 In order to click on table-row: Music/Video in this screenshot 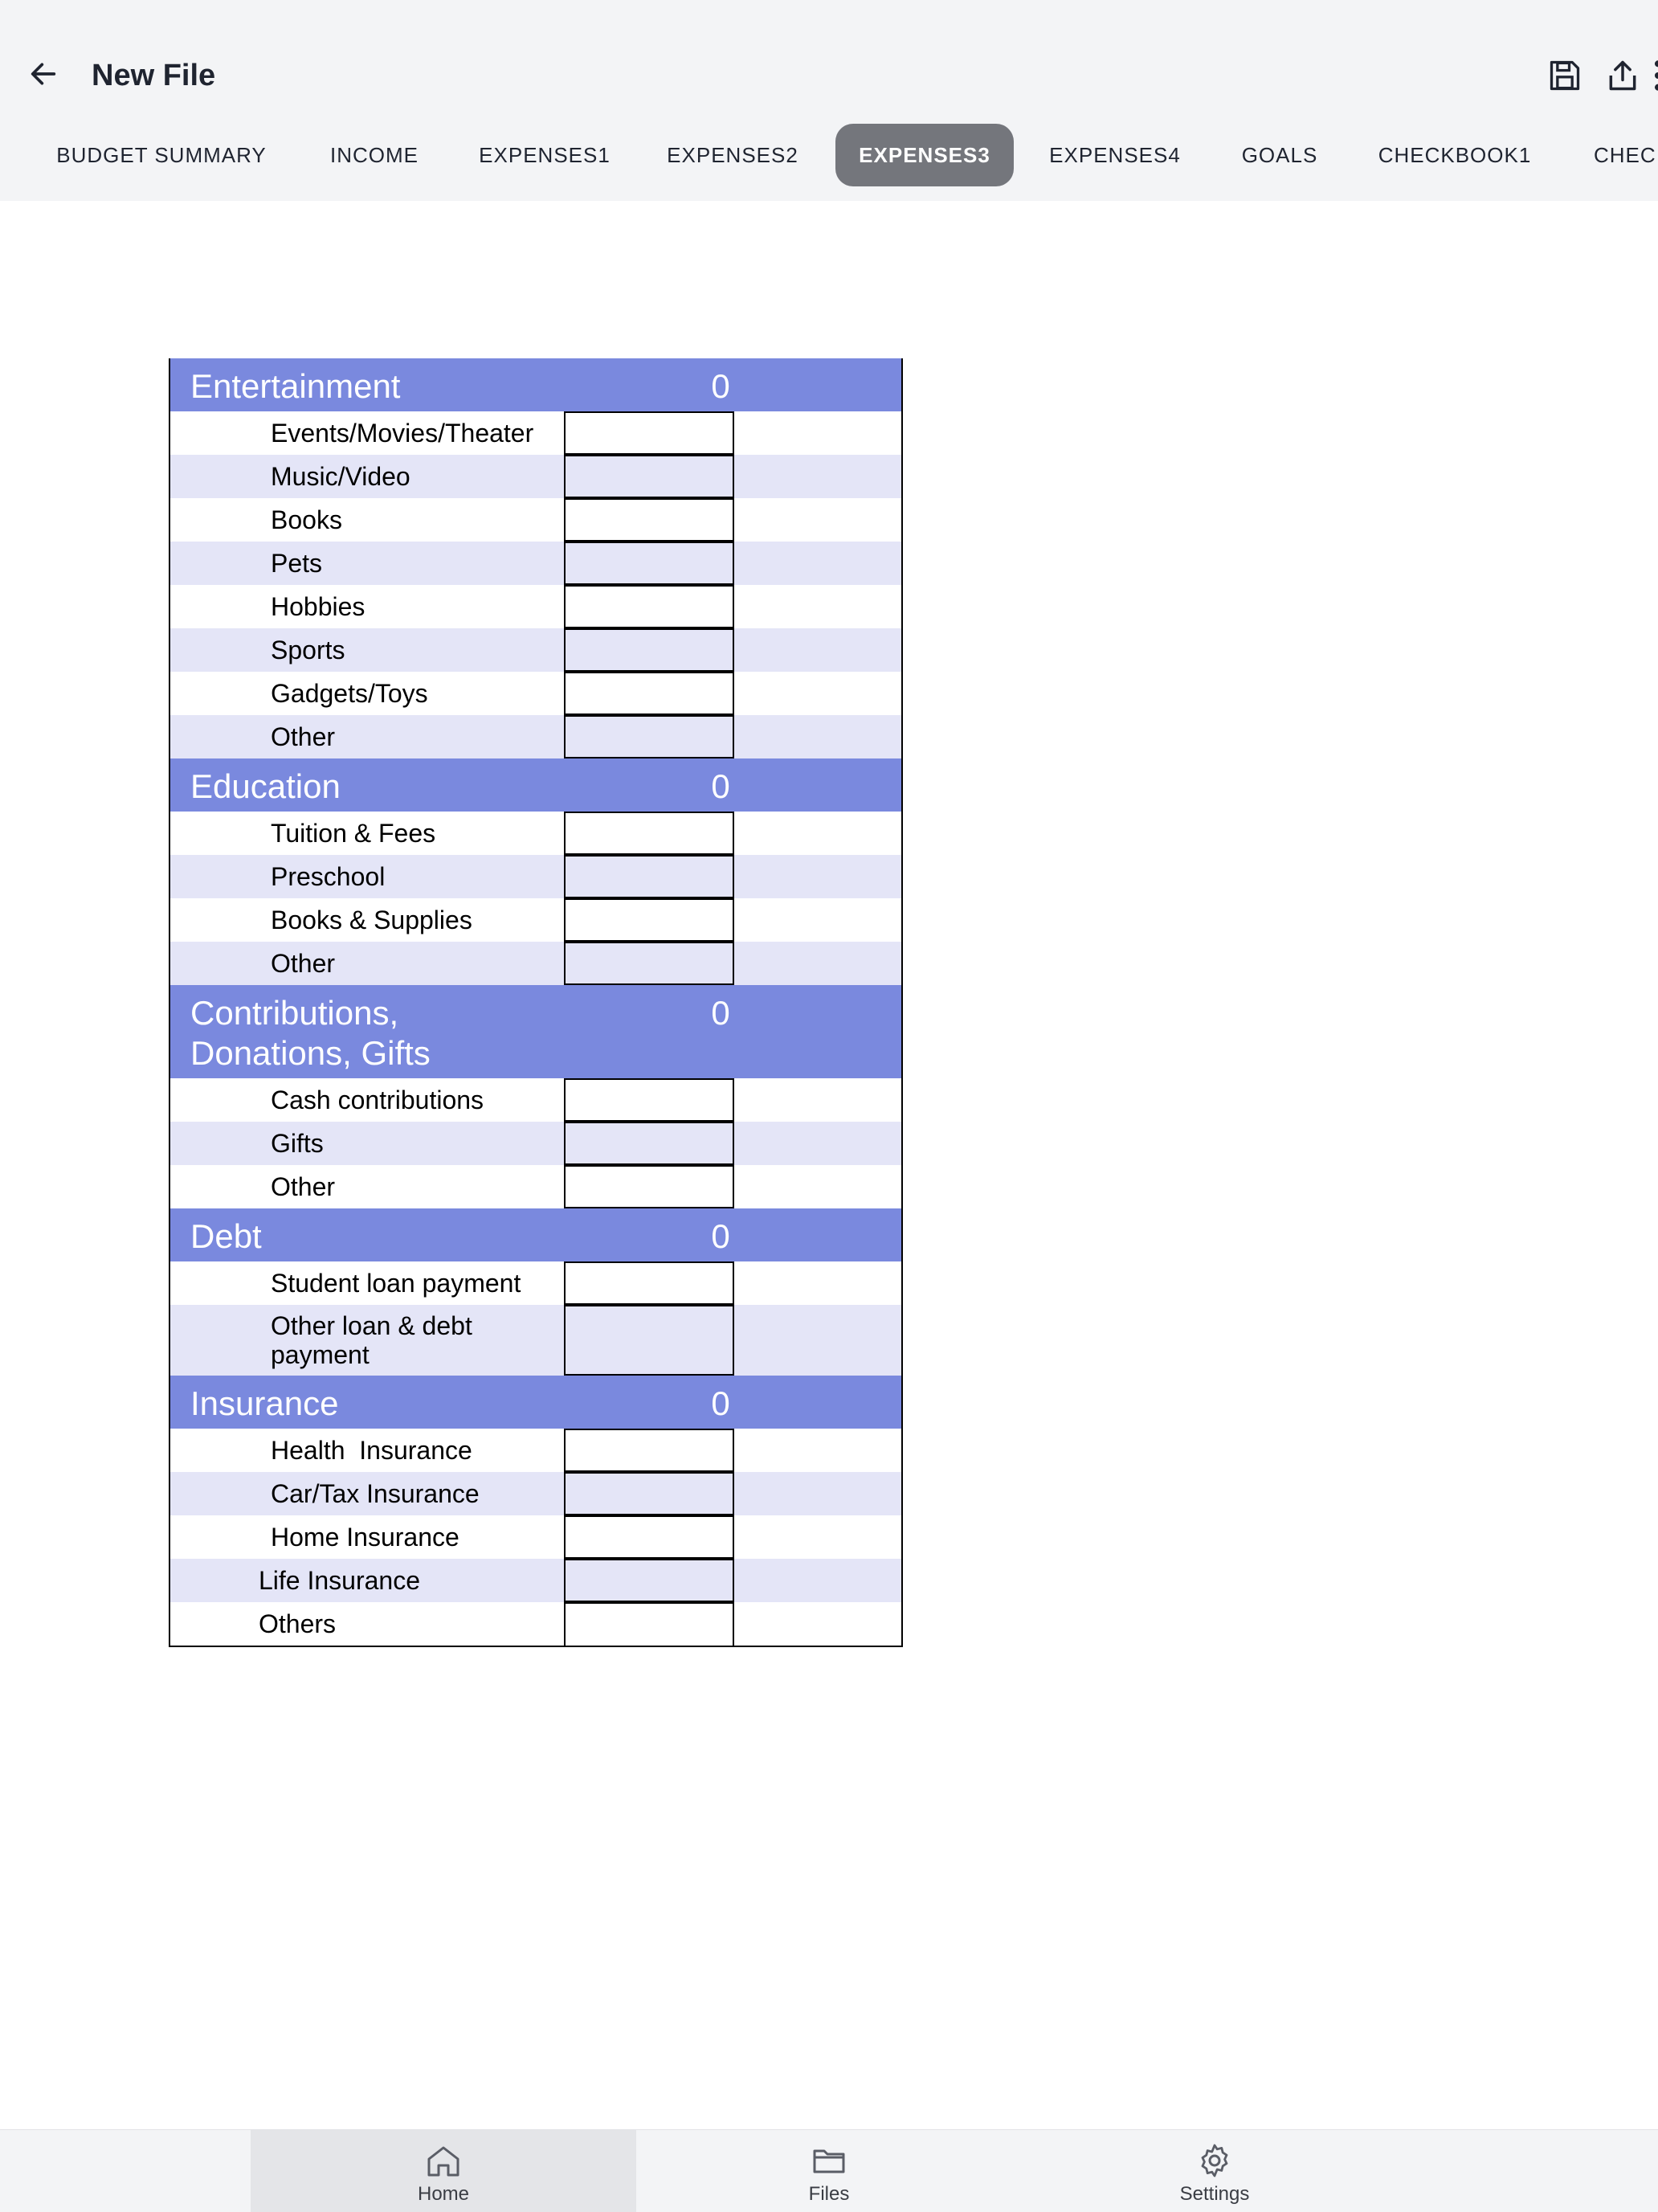, I will do `click(535, 477)`.